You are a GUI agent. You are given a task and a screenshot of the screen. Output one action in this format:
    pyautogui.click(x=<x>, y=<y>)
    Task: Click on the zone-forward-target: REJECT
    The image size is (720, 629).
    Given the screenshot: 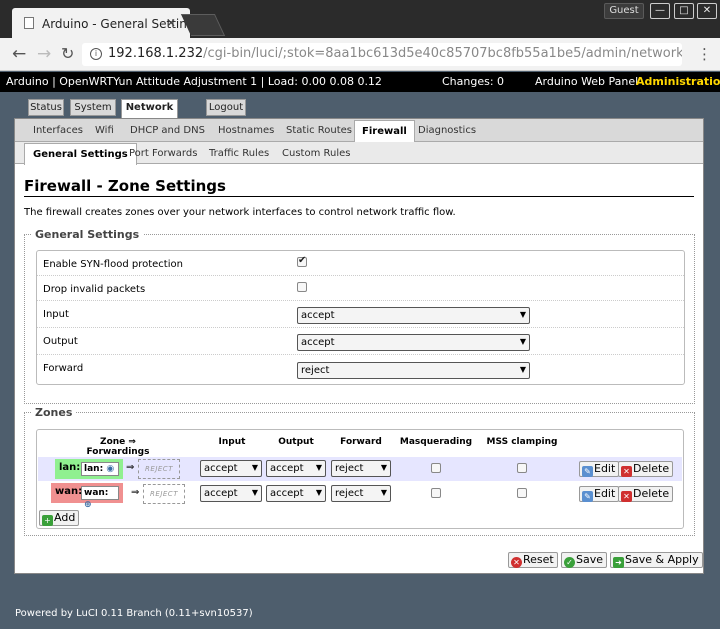 What is the action you would take?
    pyautogui.click(x=164, y=494)
    